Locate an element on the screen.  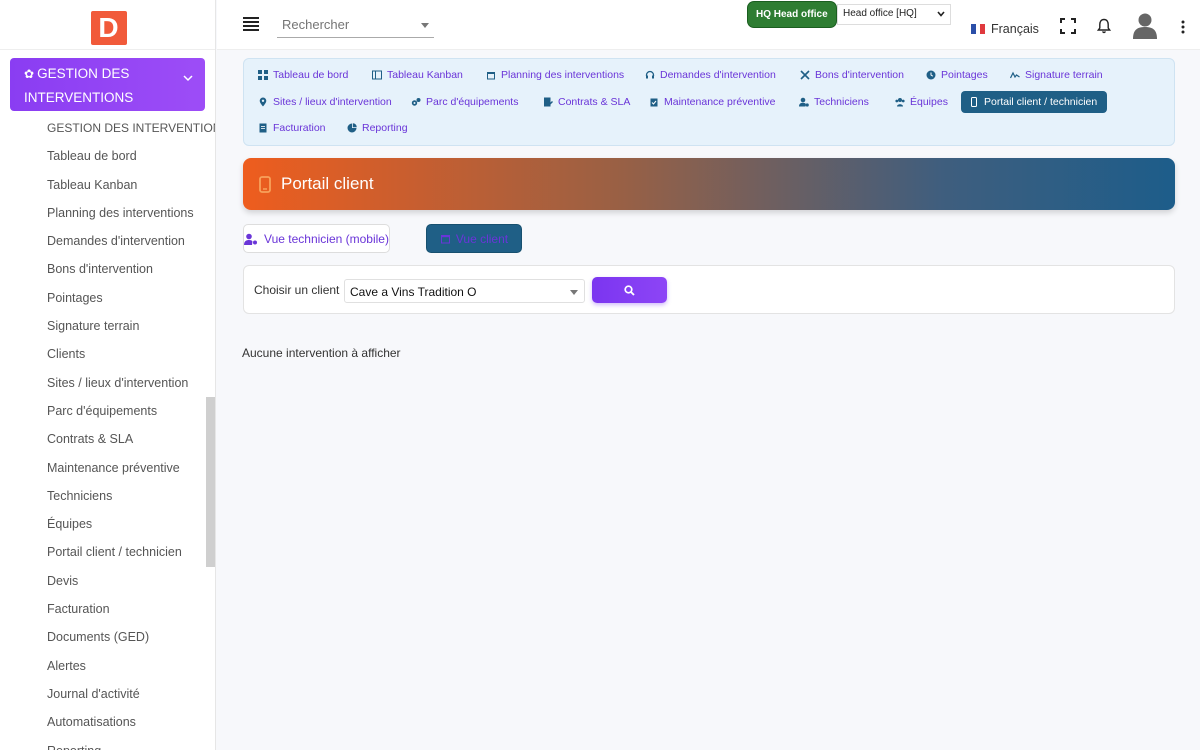
tab-reporting: Reporting is located at coordinates (377, 128).